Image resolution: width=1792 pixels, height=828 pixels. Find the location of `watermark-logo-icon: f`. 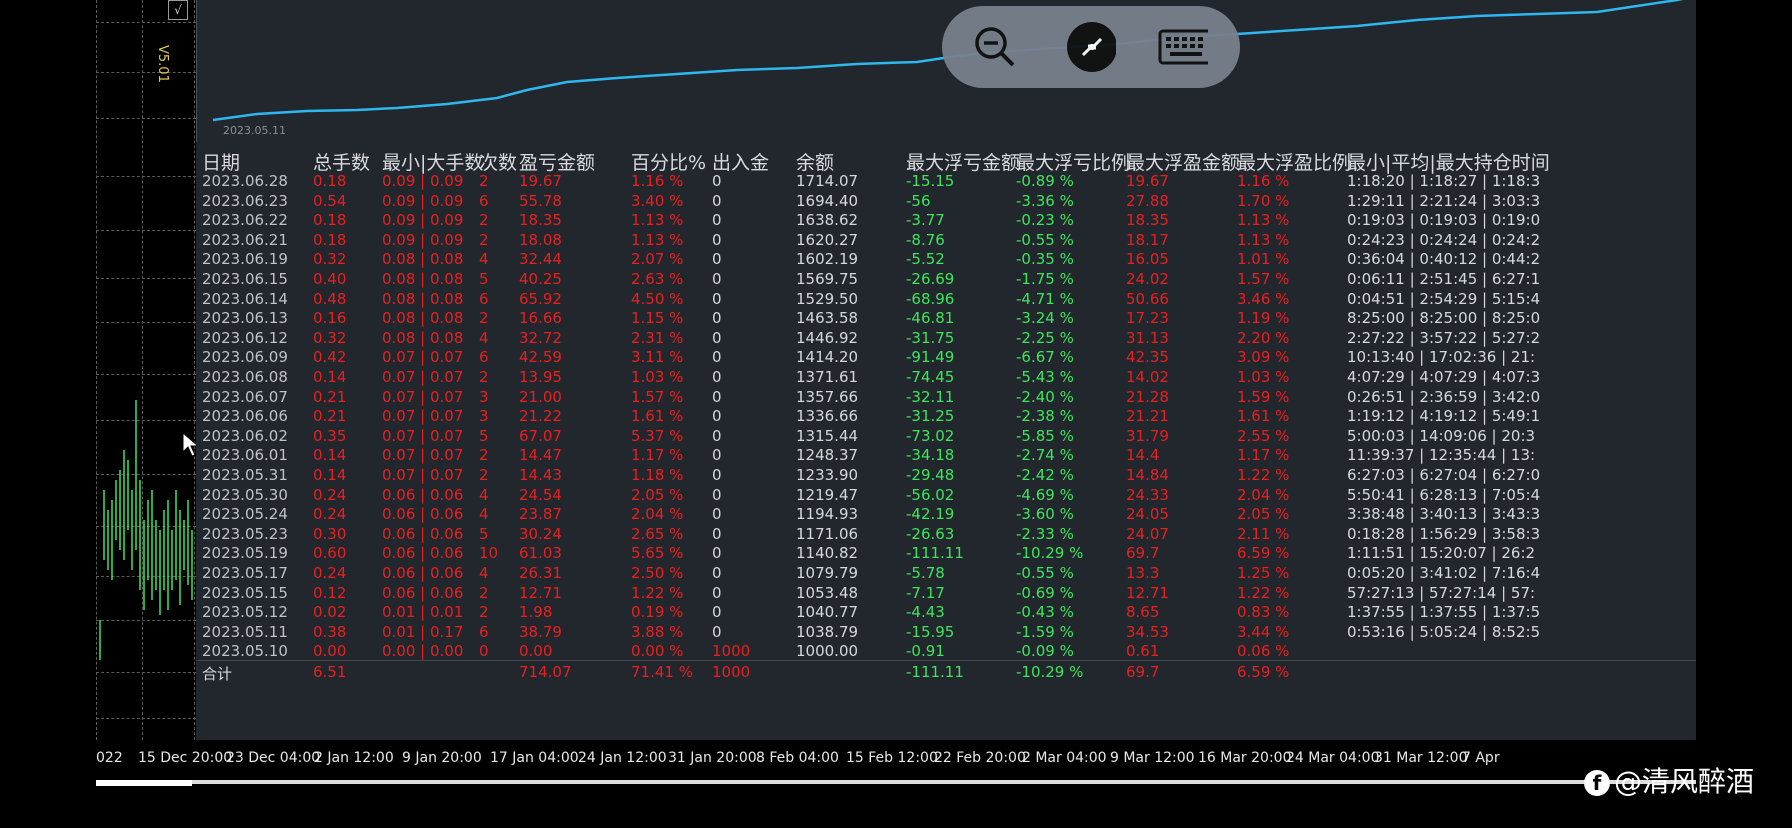

watermark-logo-icon: f is located at coordinates (1597, 783).